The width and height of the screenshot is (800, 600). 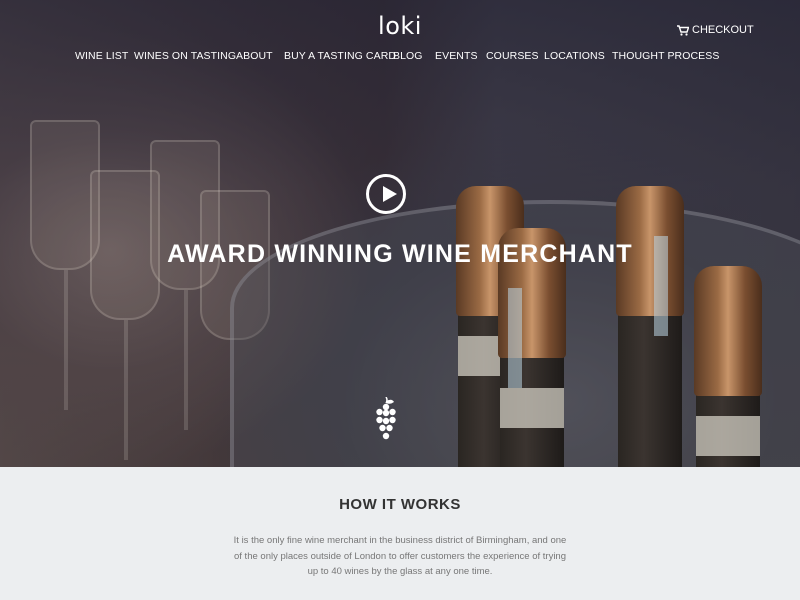 I want to click on nav-item-locations: LOCATIONS, so click(x=574, y=56).